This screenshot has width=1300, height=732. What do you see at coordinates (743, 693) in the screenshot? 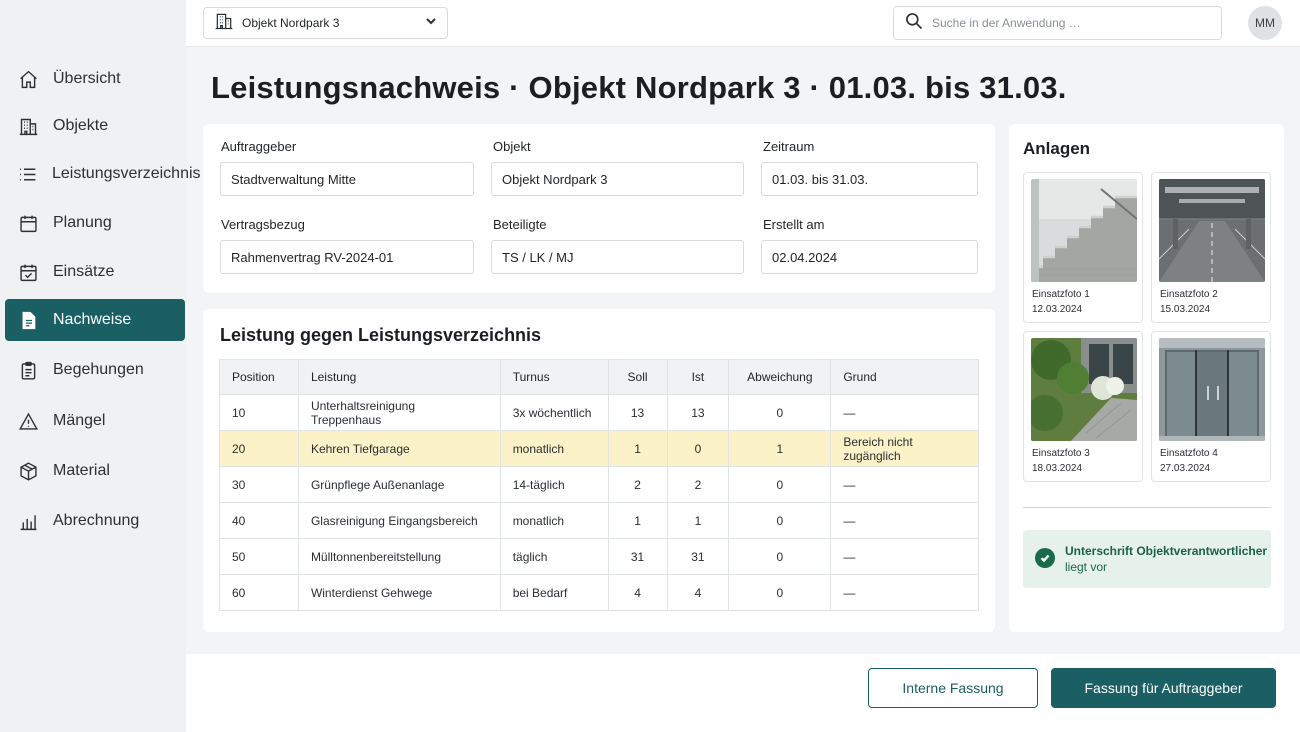
I see `footer-actions: Interne Fassung Fassung für Auftraggeber` at bounding box center [743, 693].